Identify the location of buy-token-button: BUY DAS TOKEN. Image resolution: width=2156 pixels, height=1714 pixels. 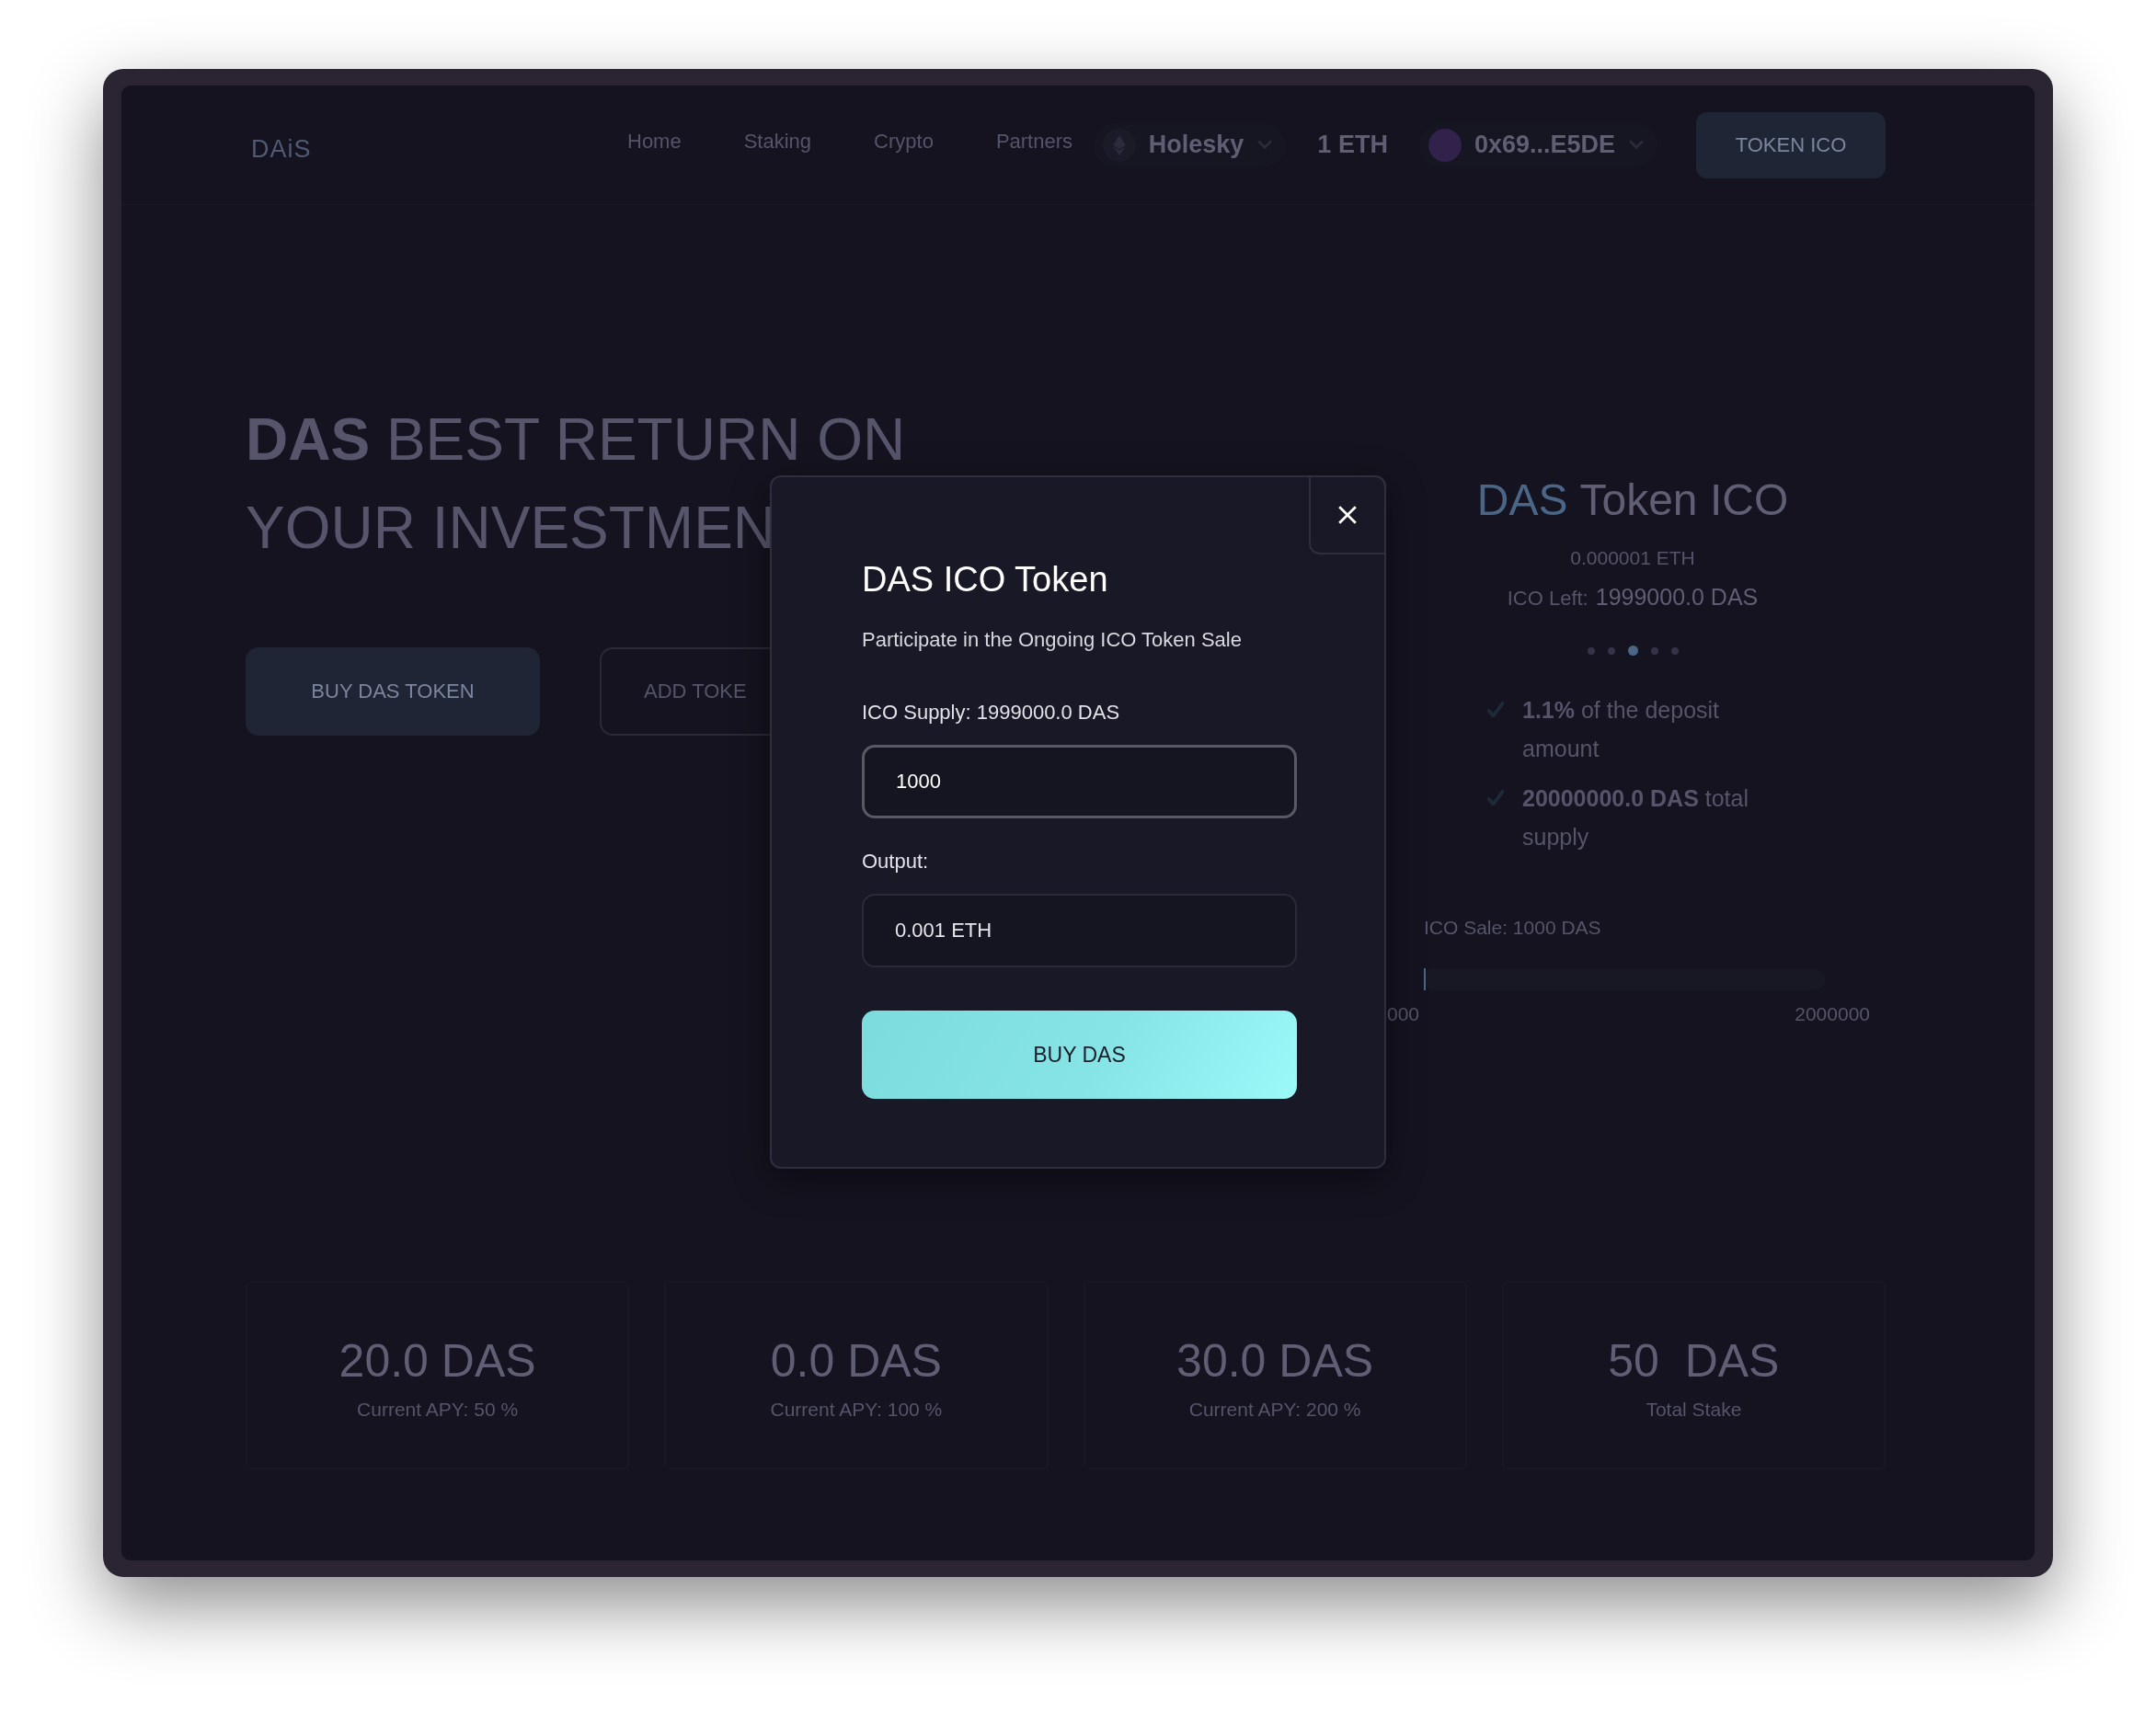
(393, 691).